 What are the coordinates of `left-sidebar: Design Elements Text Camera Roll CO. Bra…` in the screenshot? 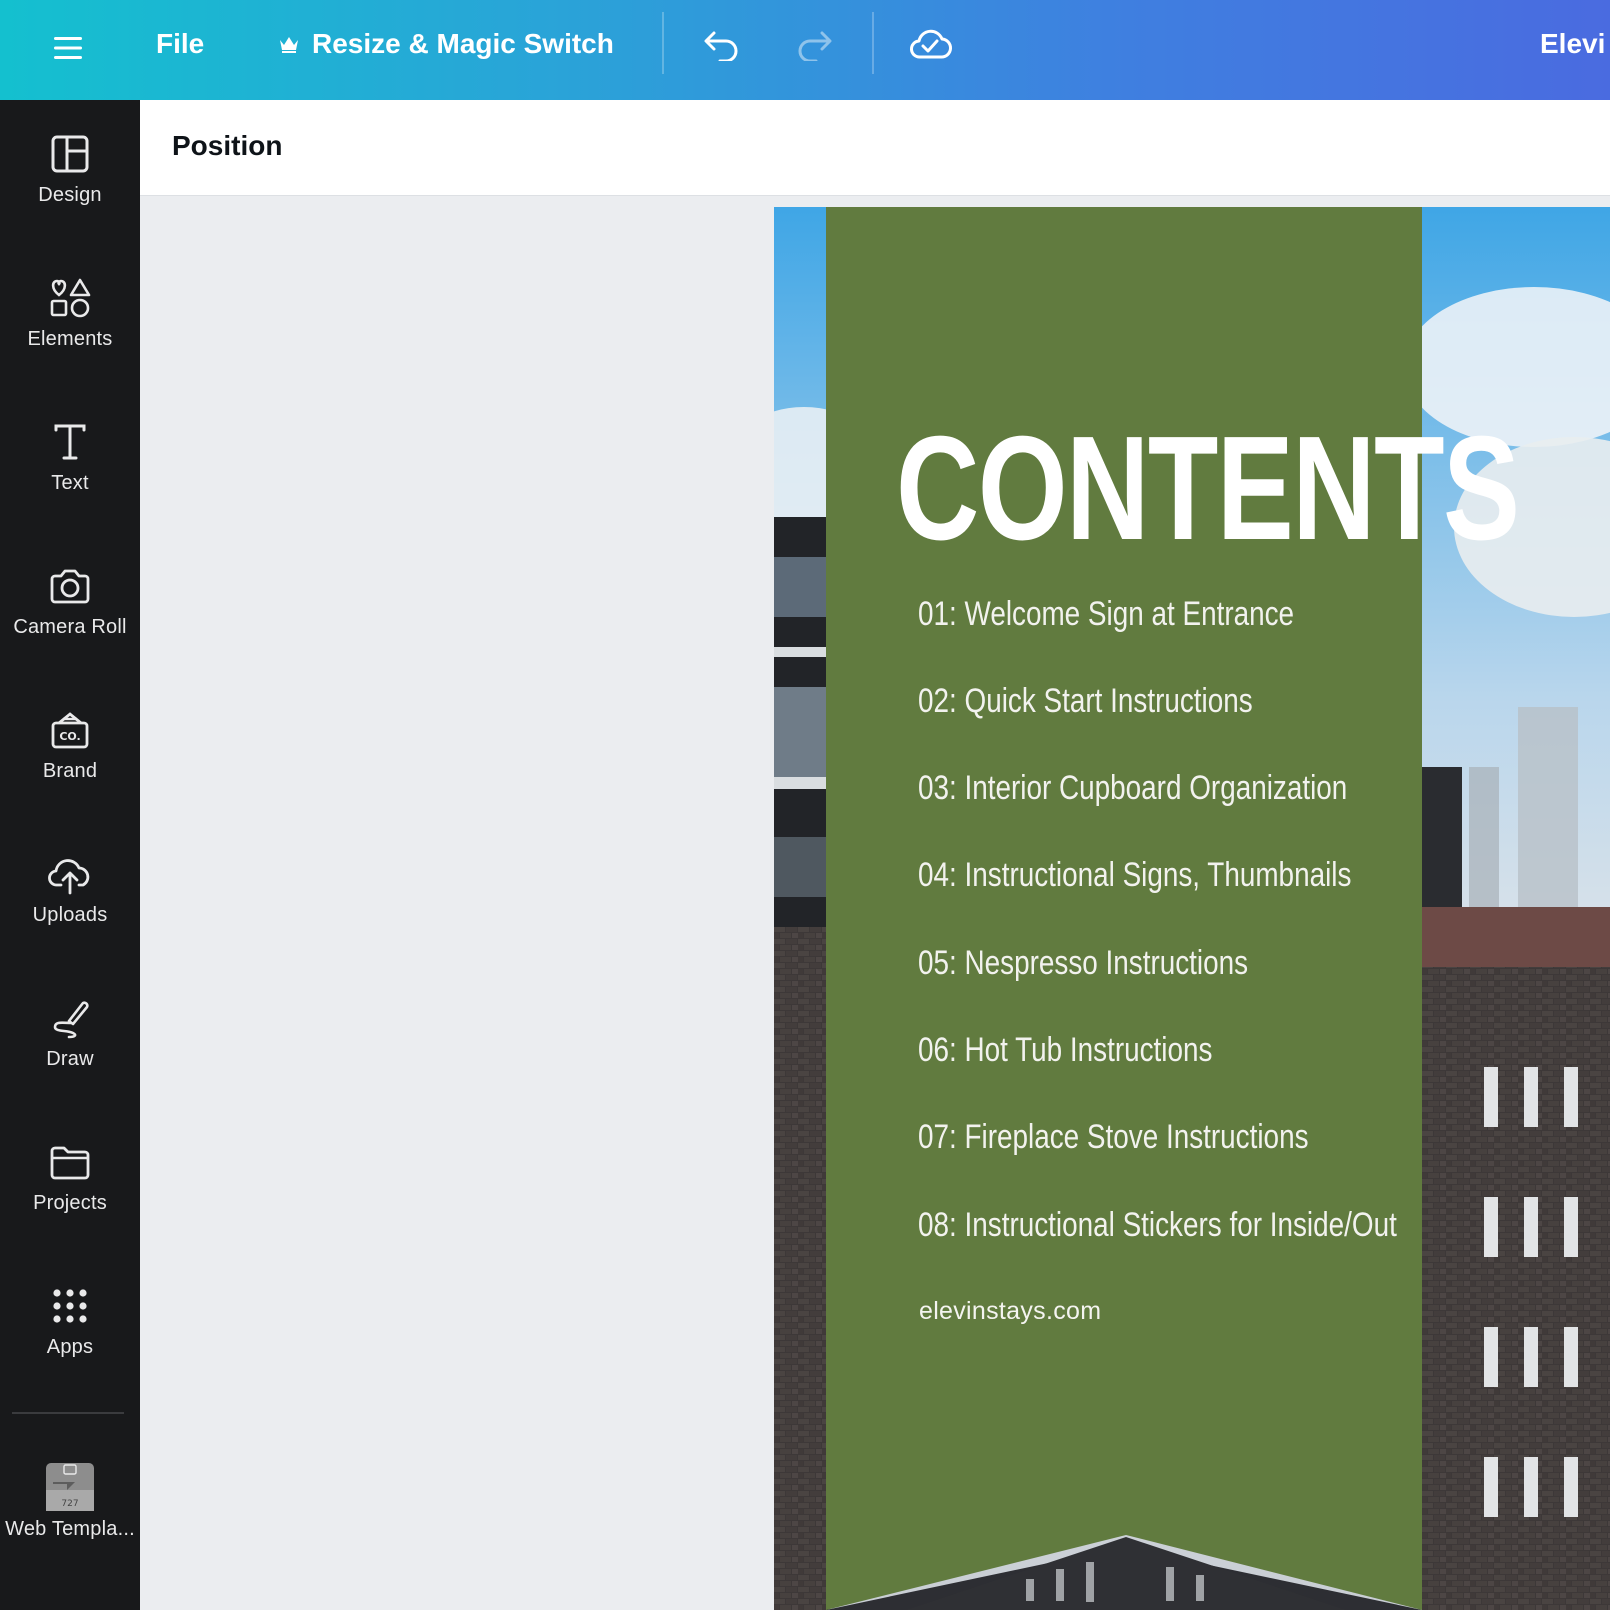 It's located at (70, 855).